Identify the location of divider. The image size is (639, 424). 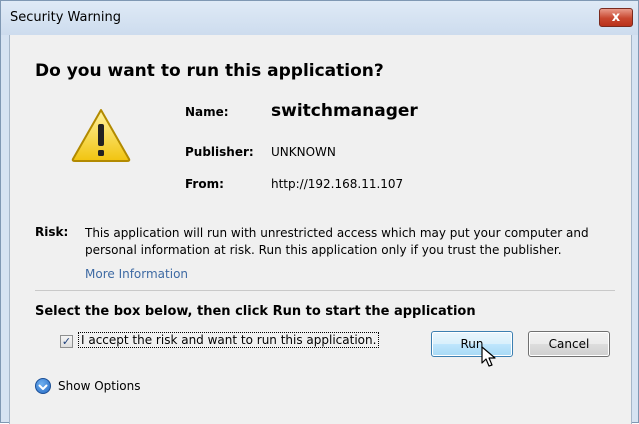
(325, 290).